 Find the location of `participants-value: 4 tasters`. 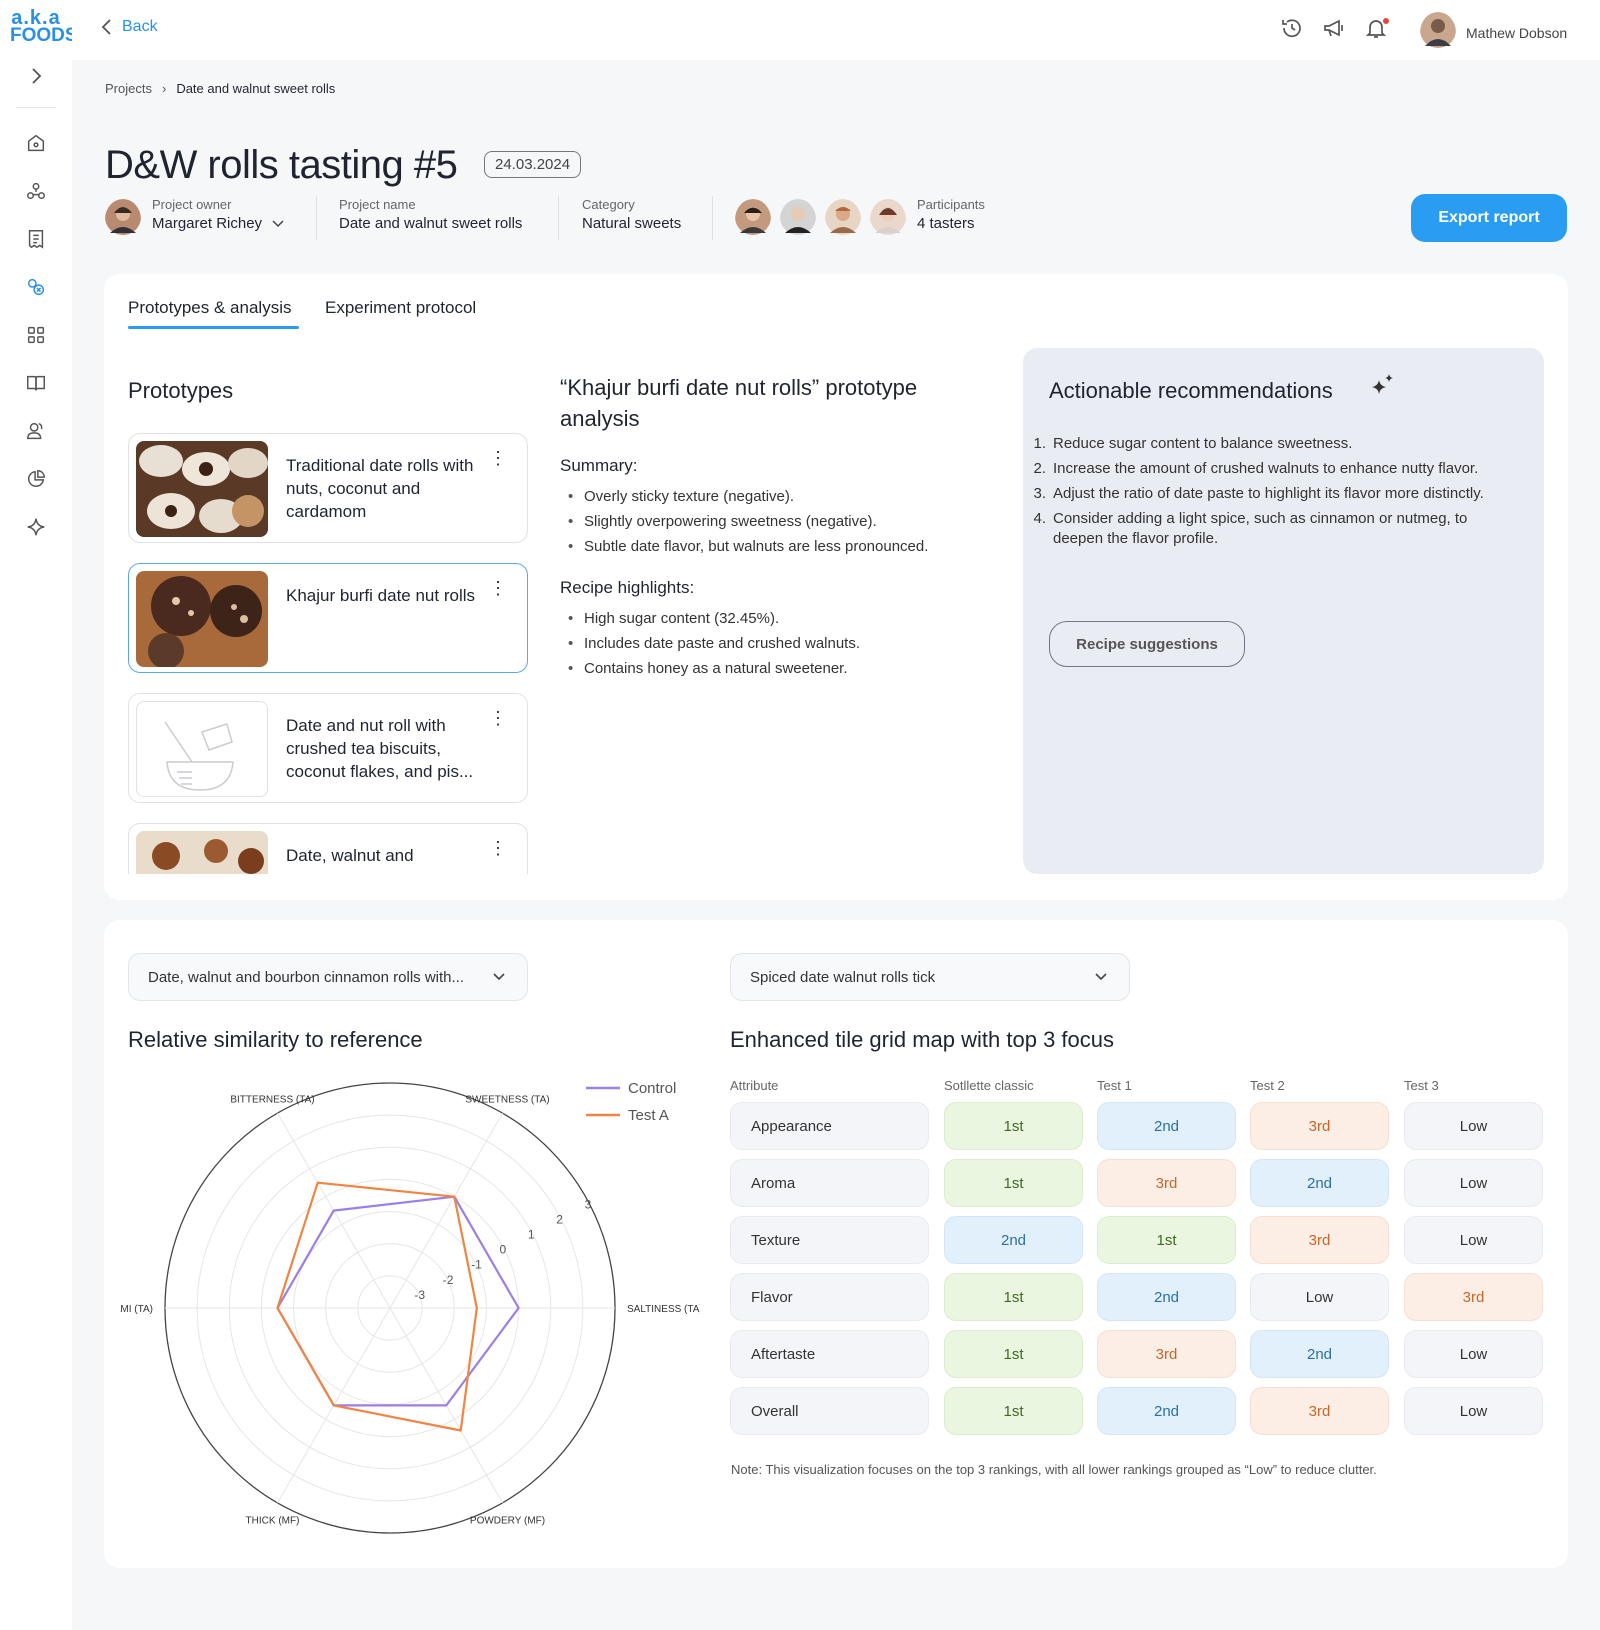

participants-value: 4 tasters is located at coordinates (946, 223).